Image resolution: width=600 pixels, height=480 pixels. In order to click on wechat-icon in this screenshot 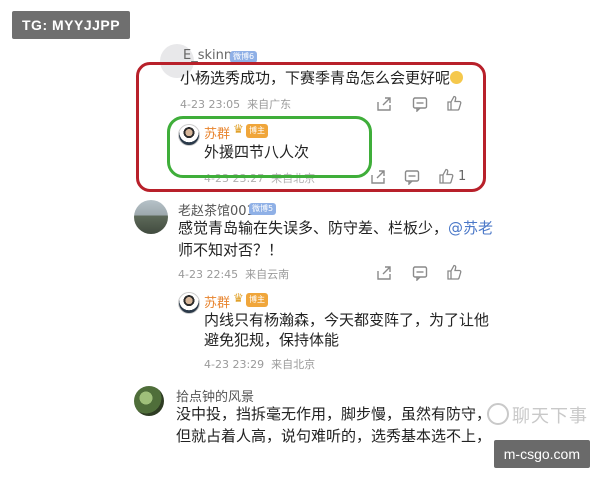, I will do `click(498, 414)`.